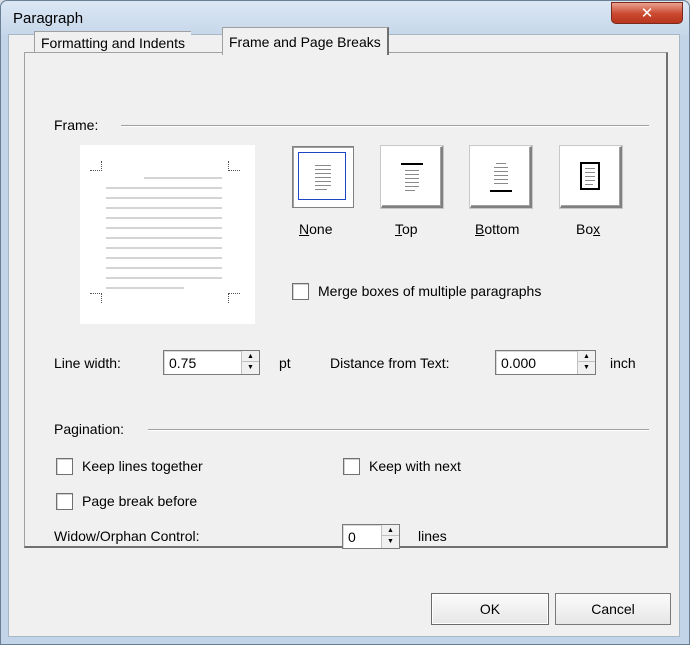 The height and width of the screenshot is (645, 690). Describe the element at coordinates (300, 291) in the screenshot. I see `merge-boxes-checkbox` at that location.